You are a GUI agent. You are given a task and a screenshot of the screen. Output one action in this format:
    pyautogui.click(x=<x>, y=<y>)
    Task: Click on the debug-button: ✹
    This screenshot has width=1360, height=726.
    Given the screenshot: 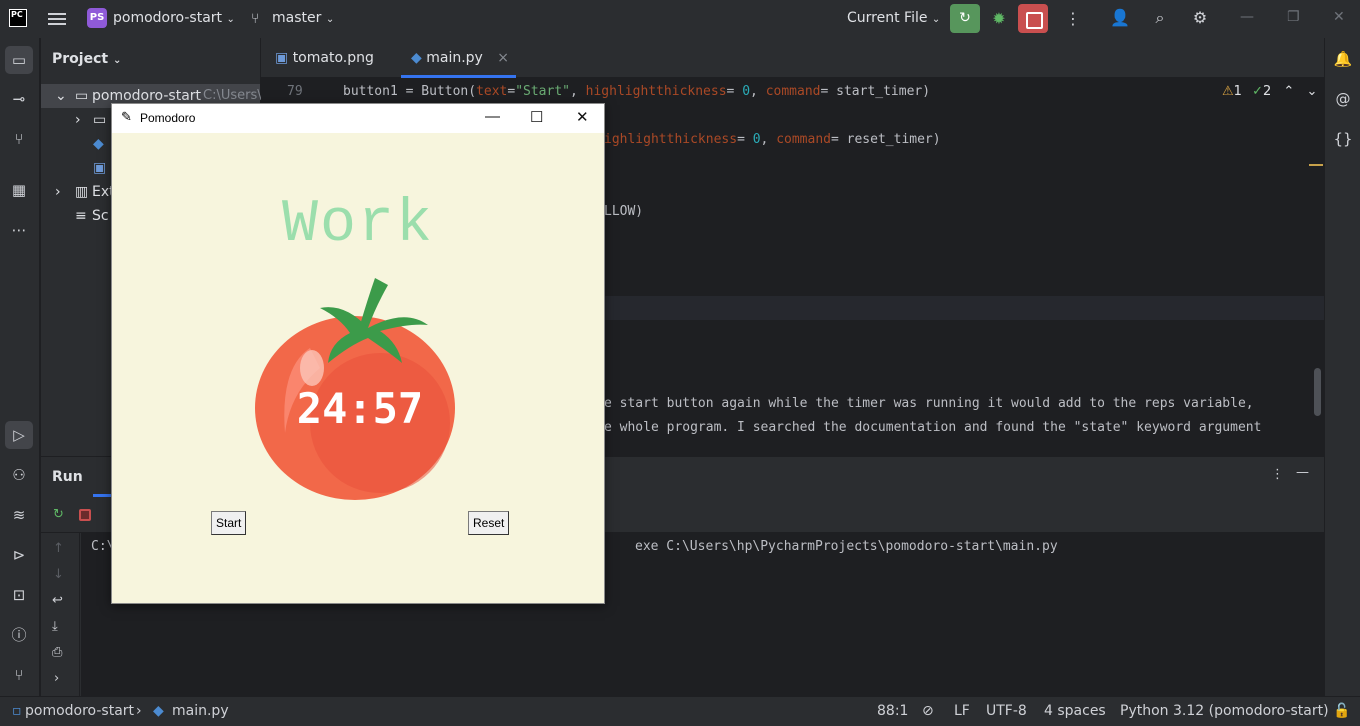 What is the action you would take?
    pyautogui.click(x=999, y=19)
    